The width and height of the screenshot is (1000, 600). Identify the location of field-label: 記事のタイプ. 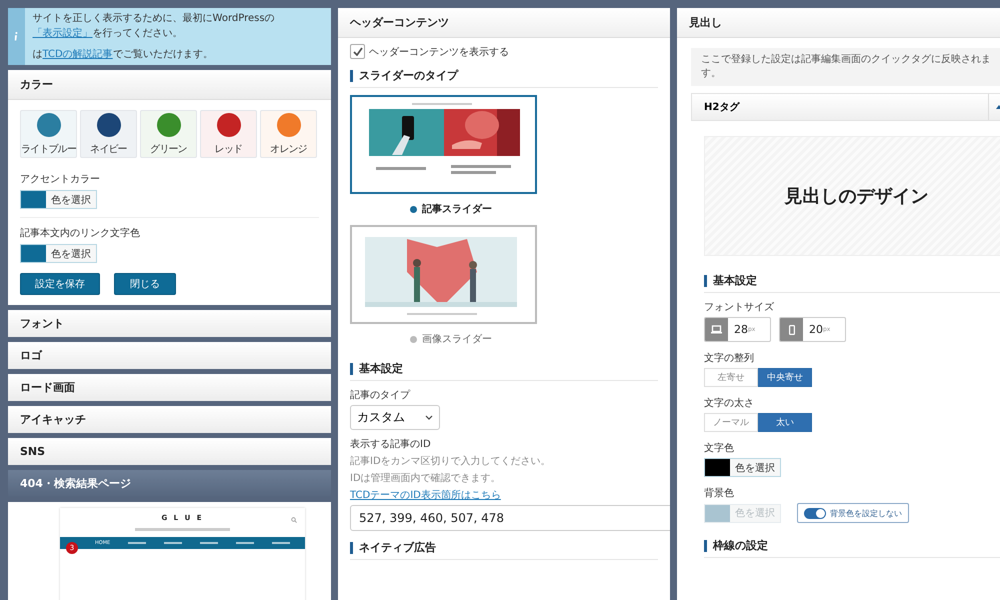
(381, 395).